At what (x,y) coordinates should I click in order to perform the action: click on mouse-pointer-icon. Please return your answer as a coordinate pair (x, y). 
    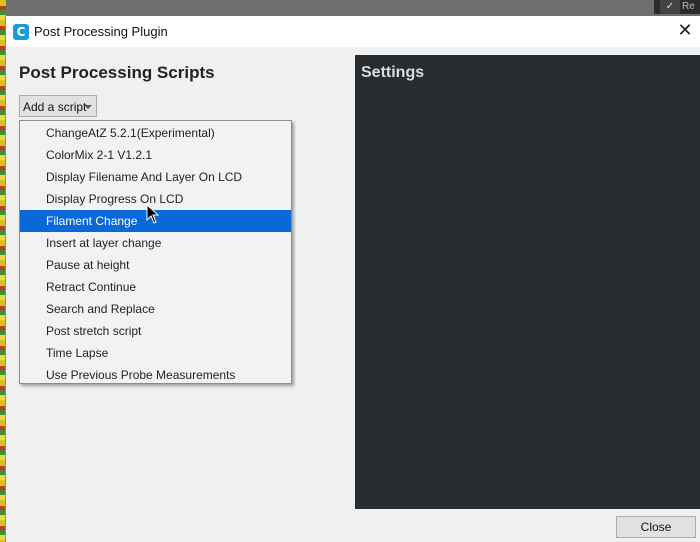
    Looking at the image, I should click on (153, 214).